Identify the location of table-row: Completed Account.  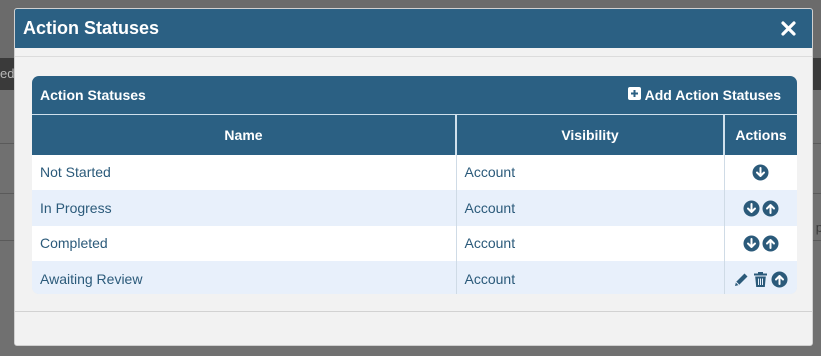
(414, 243).